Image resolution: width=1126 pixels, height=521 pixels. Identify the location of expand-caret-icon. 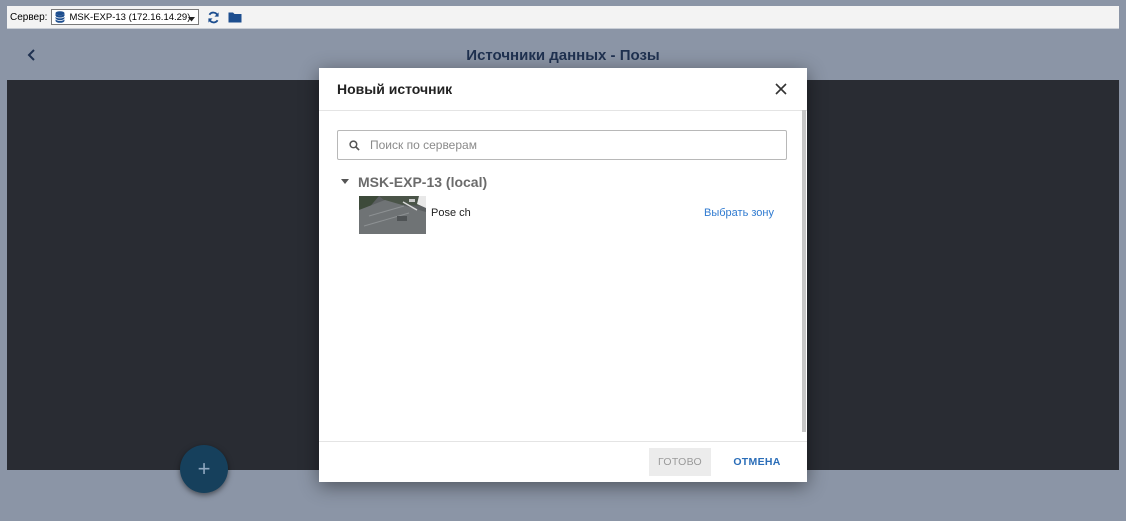
(345, 182).